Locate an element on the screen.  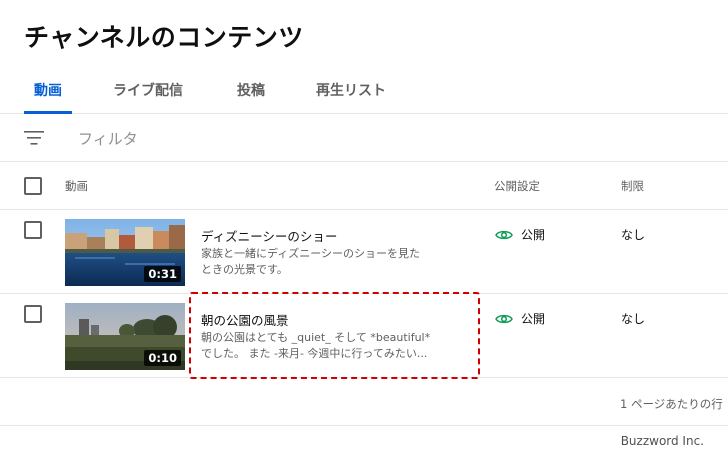
video-description: 家族と一緒にディズニーシーのショーを見た ときの光景です。 is located at coordinates (326, 262).